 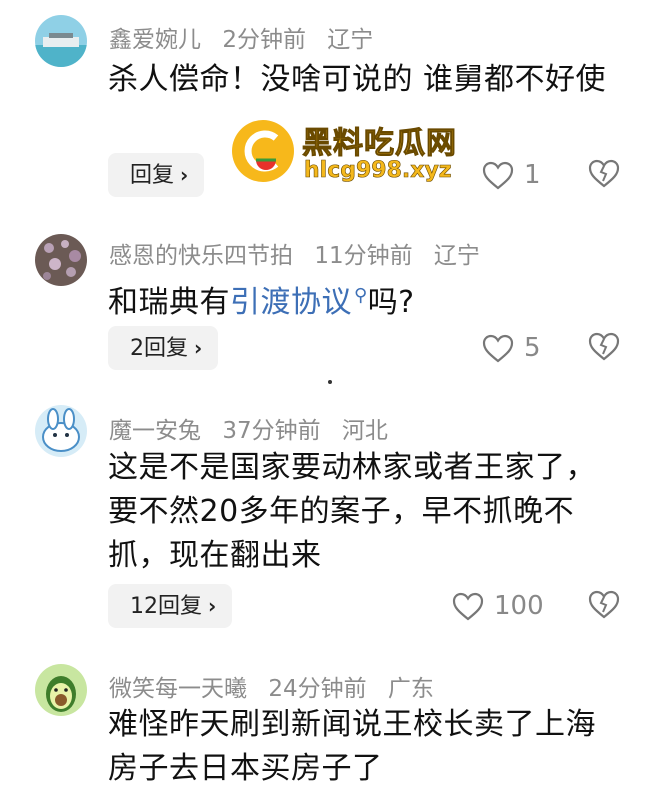 I want to click on comment-meta: 微笑每一天曦 24分钟前 广东, so click(x=278, y=686).